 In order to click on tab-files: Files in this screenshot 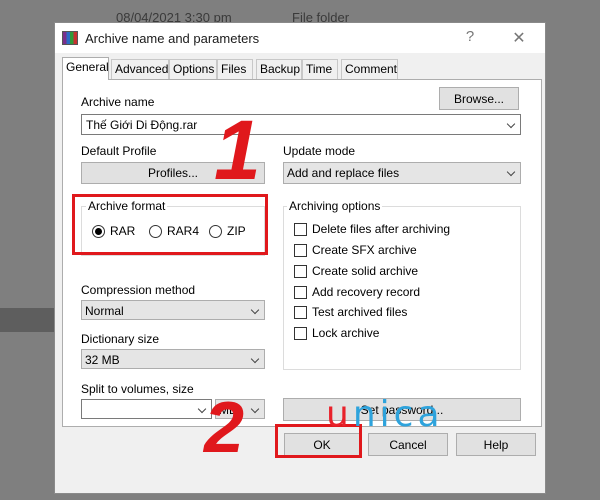, I will do `click(235, 69)`.